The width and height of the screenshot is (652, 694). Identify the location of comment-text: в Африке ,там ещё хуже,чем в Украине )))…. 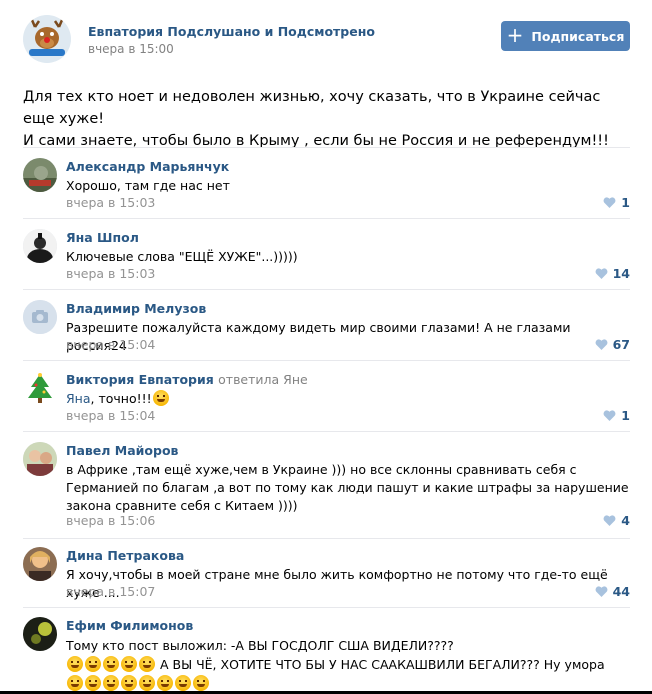
(347, 487).